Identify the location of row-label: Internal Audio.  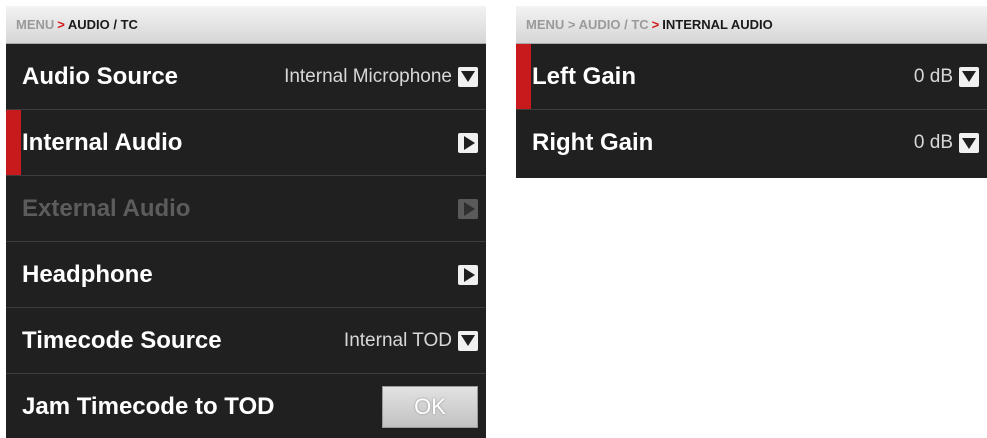
(102, 142).